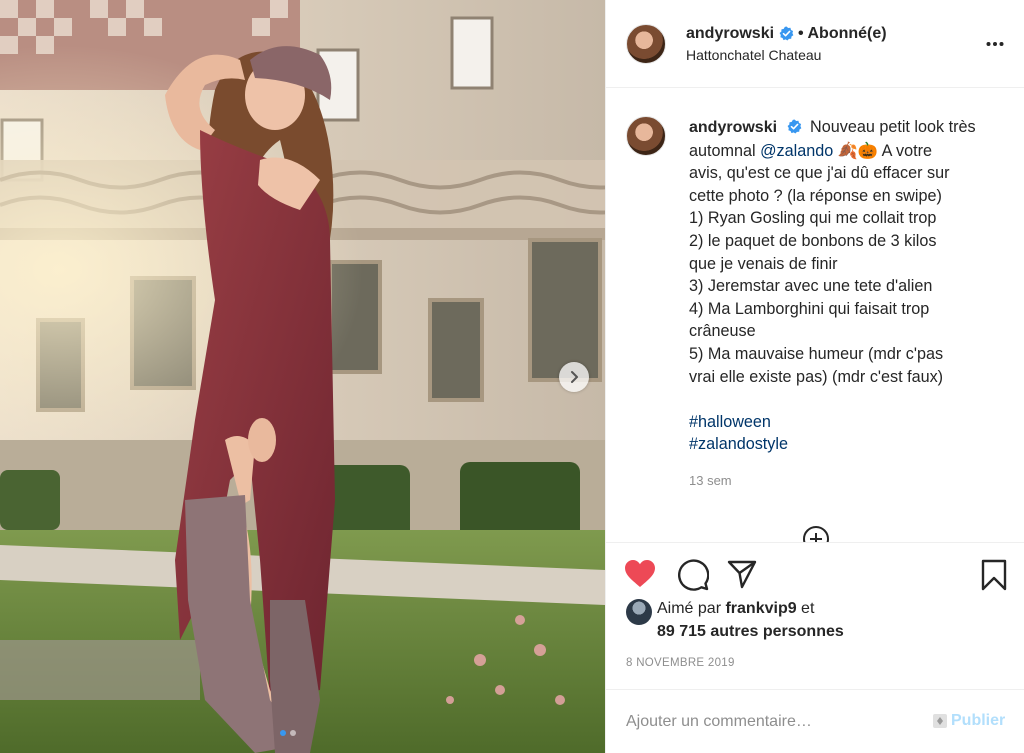  I want to click on caption-line: que je venais de finir, so click(763, 263).